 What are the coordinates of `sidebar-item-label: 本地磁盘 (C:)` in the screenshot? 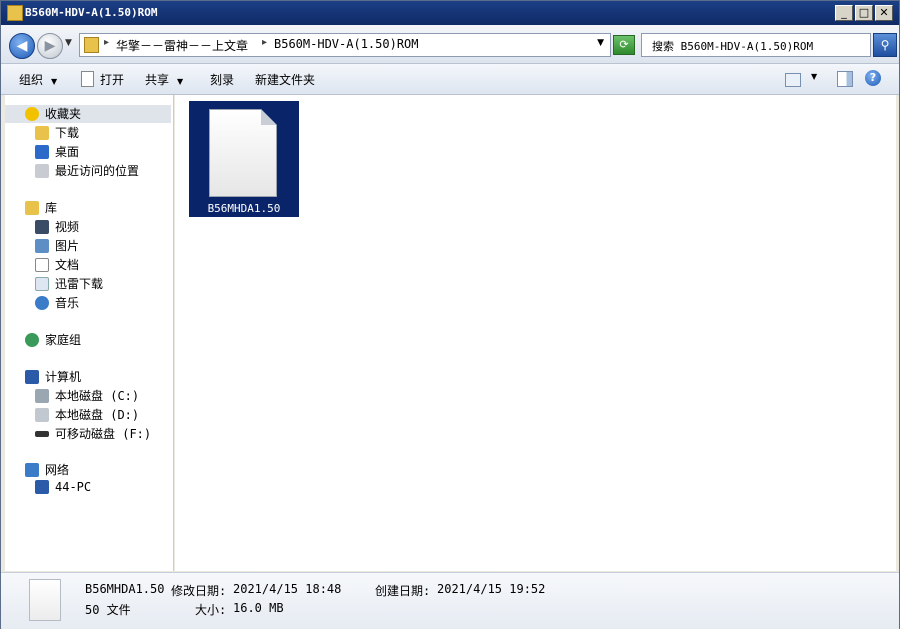 It's located at (97, 396).